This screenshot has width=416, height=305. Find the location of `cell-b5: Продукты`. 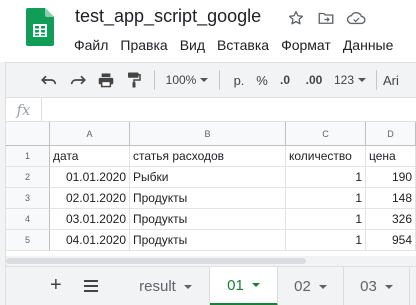

cell-b5: Продукты is located at coordinates (208, 240).